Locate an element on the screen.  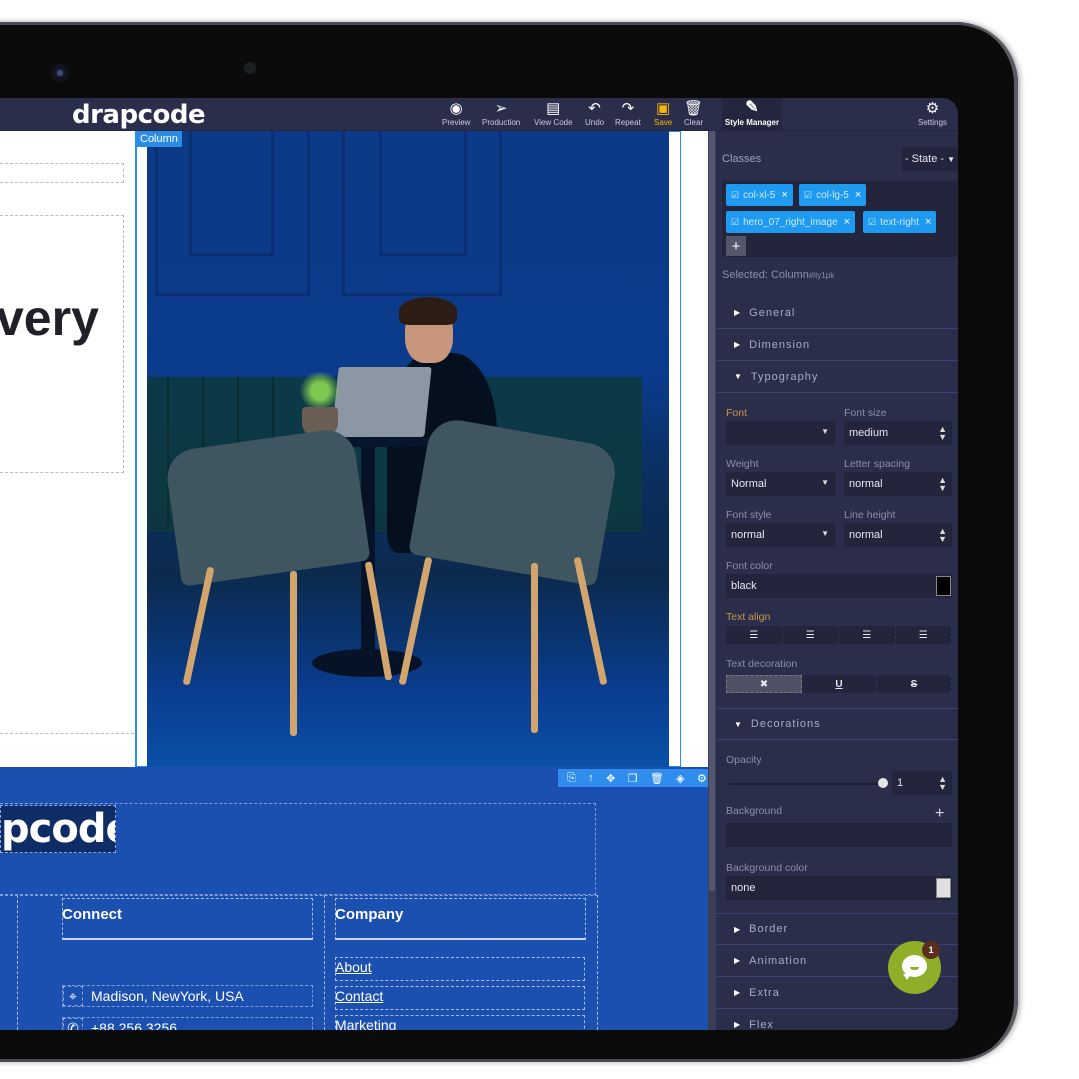
class-tag: ☑ text-right × is located at coordinates (900, 222).